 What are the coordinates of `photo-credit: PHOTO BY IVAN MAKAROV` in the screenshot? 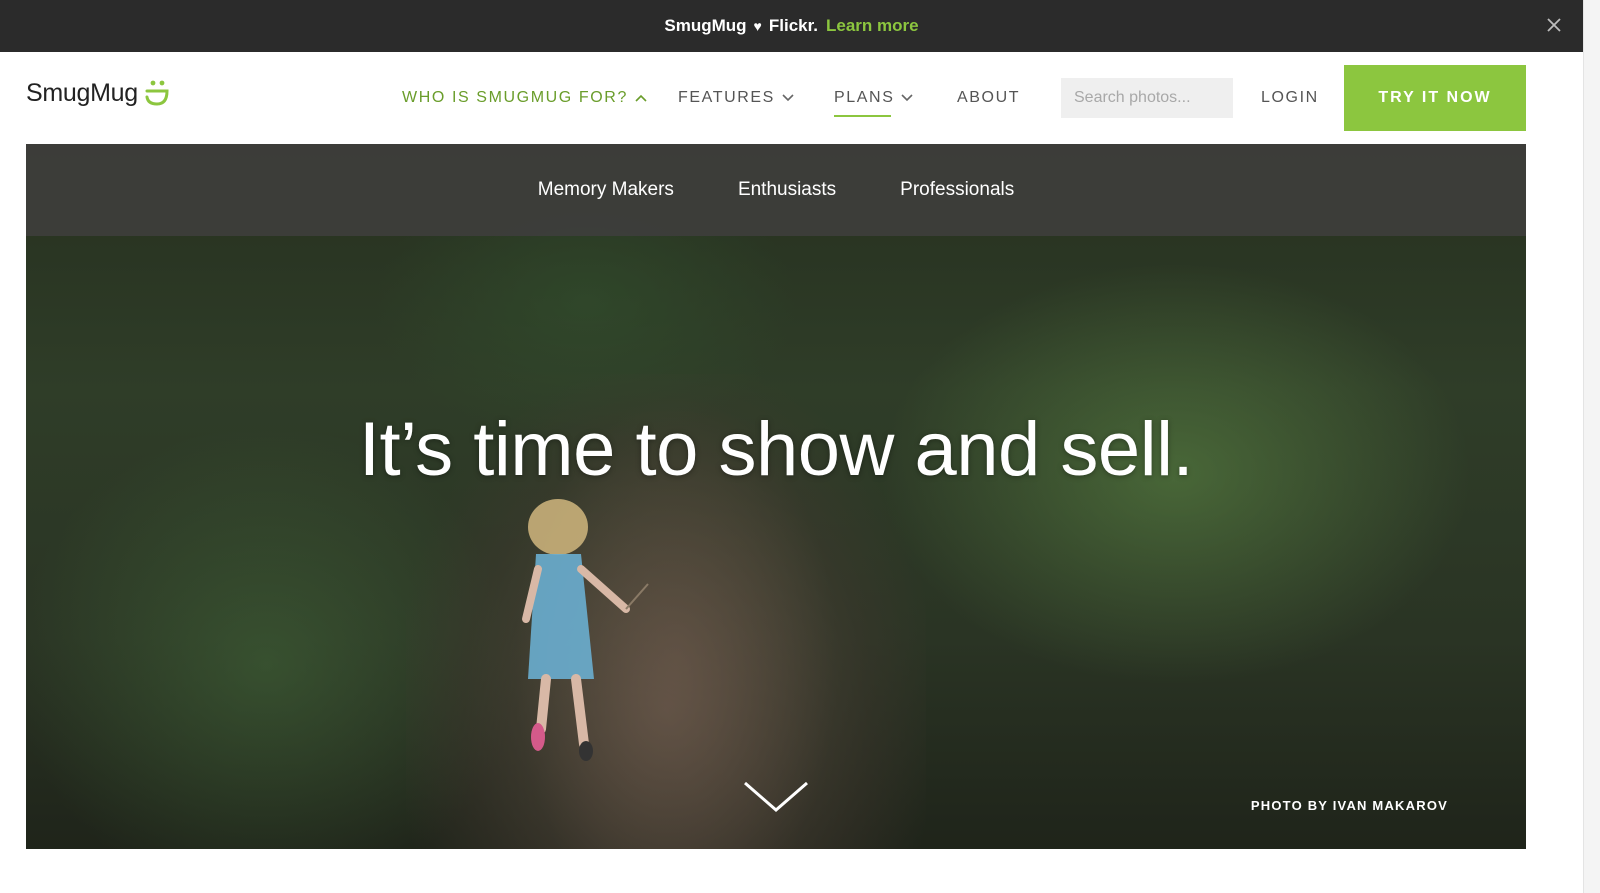 It's located at (1349, 805).